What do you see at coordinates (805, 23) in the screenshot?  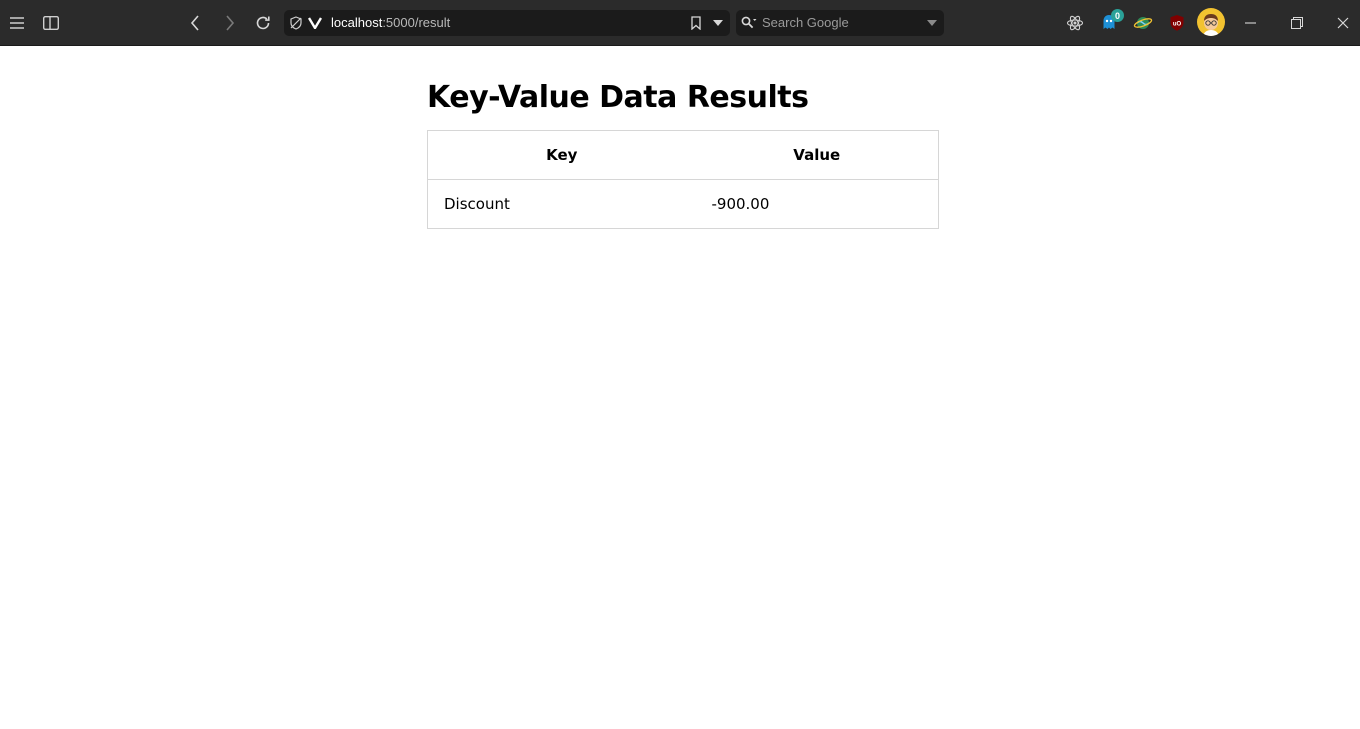 I see `search-placeholder: Search Google` at bounding box center [805, 23].